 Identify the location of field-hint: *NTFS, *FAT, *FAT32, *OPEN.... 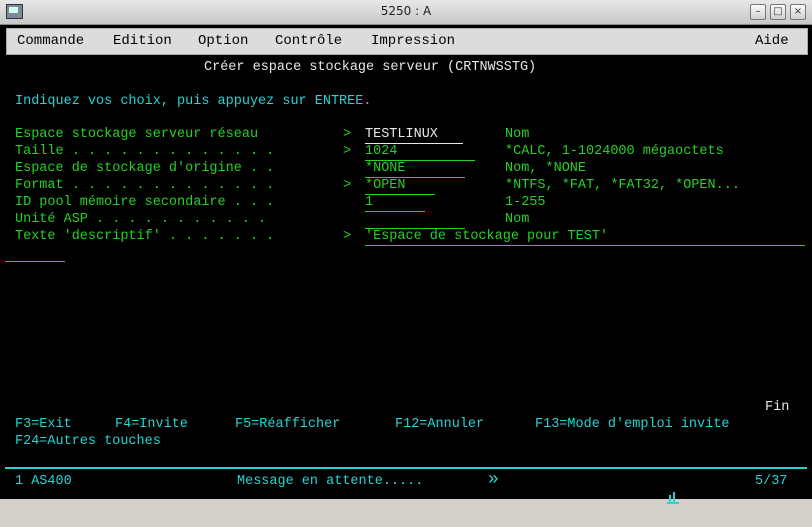
(622, 185).